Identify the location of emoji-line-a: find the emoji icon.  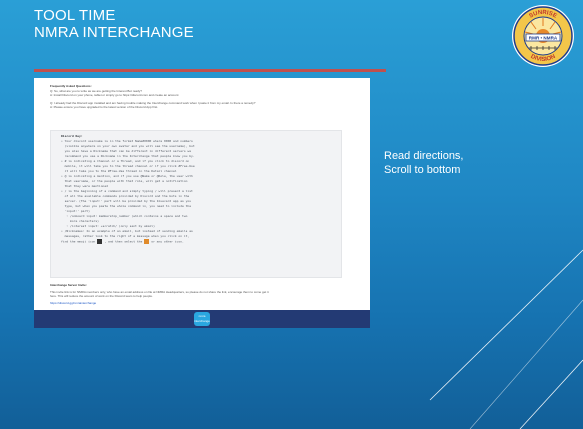
(78, 241).